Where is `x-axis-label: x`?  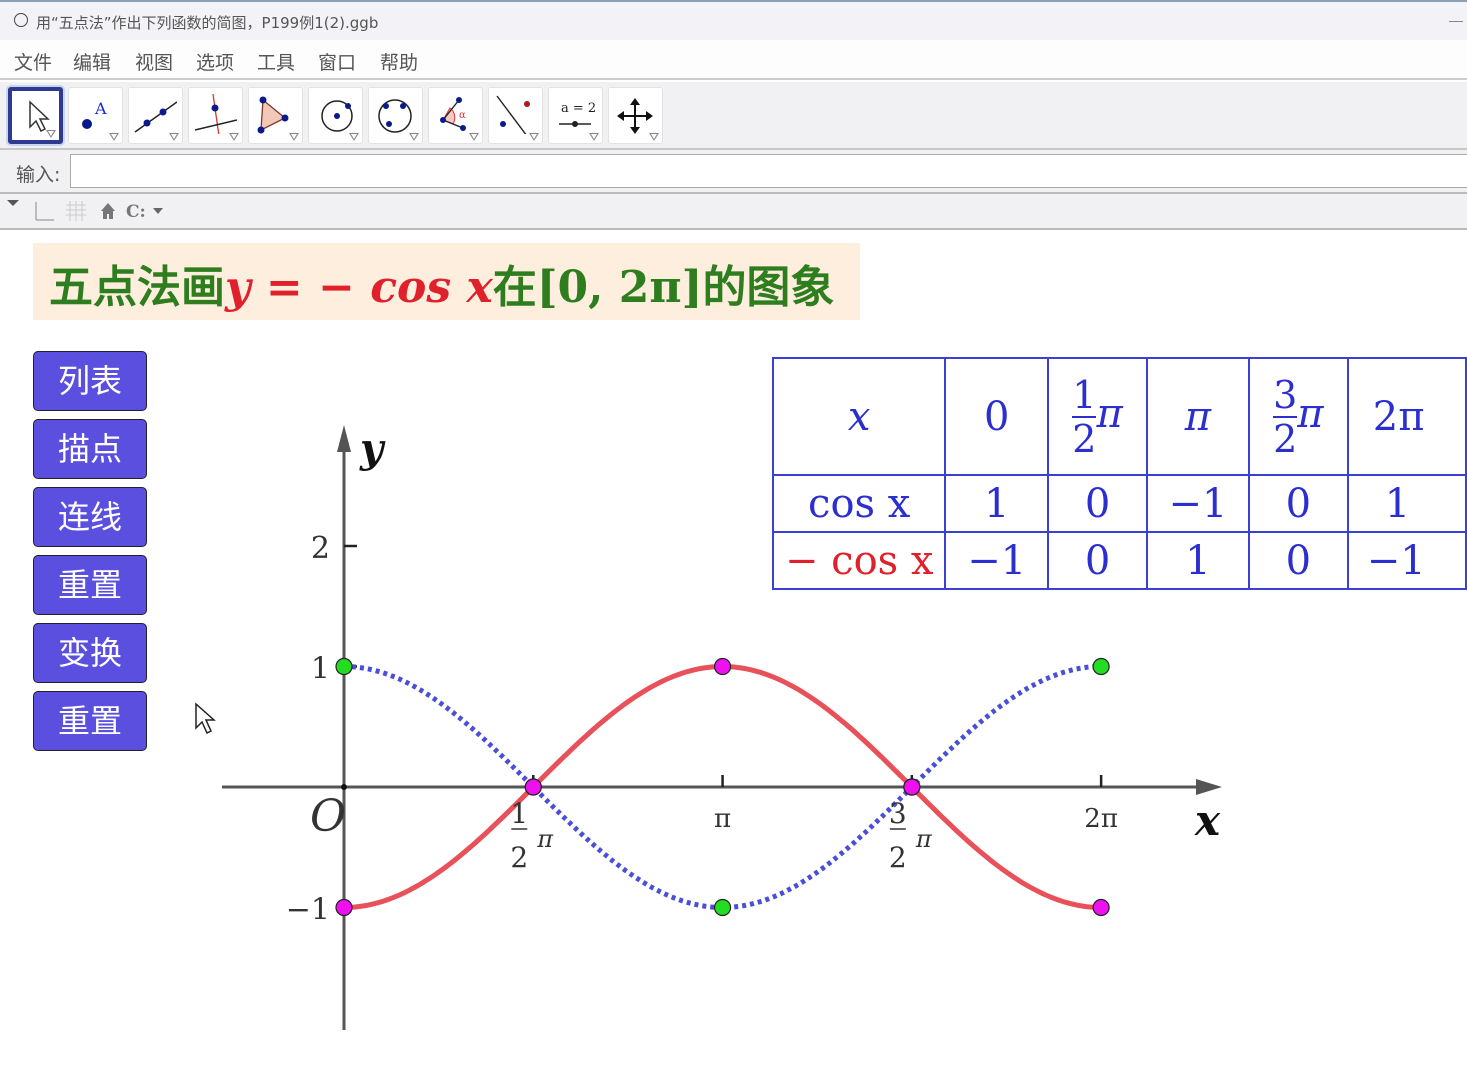 x-axis-label: x is located at coordinates (1207, 820).